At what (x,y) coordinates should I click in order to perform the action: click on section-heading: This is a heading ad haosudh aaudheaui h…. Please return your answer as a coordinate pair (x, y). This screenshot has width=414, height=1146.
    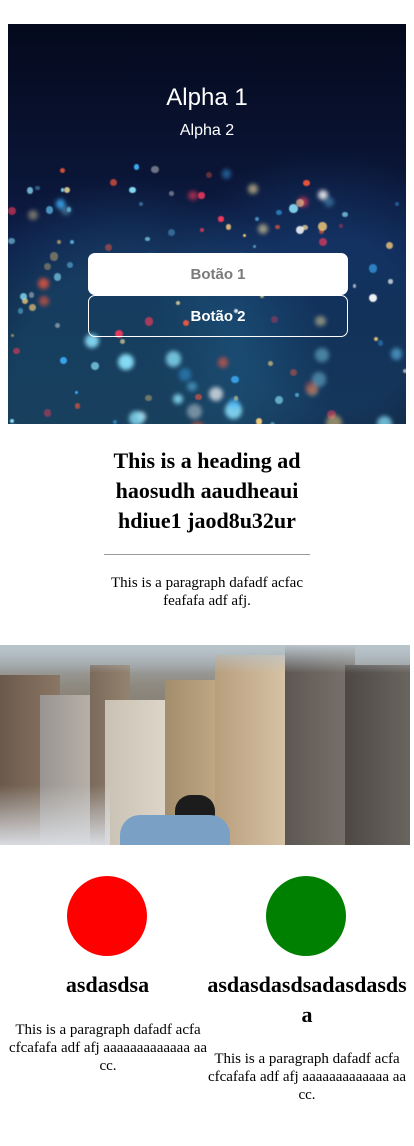
    Looking at the image, I should click on (207, 490).